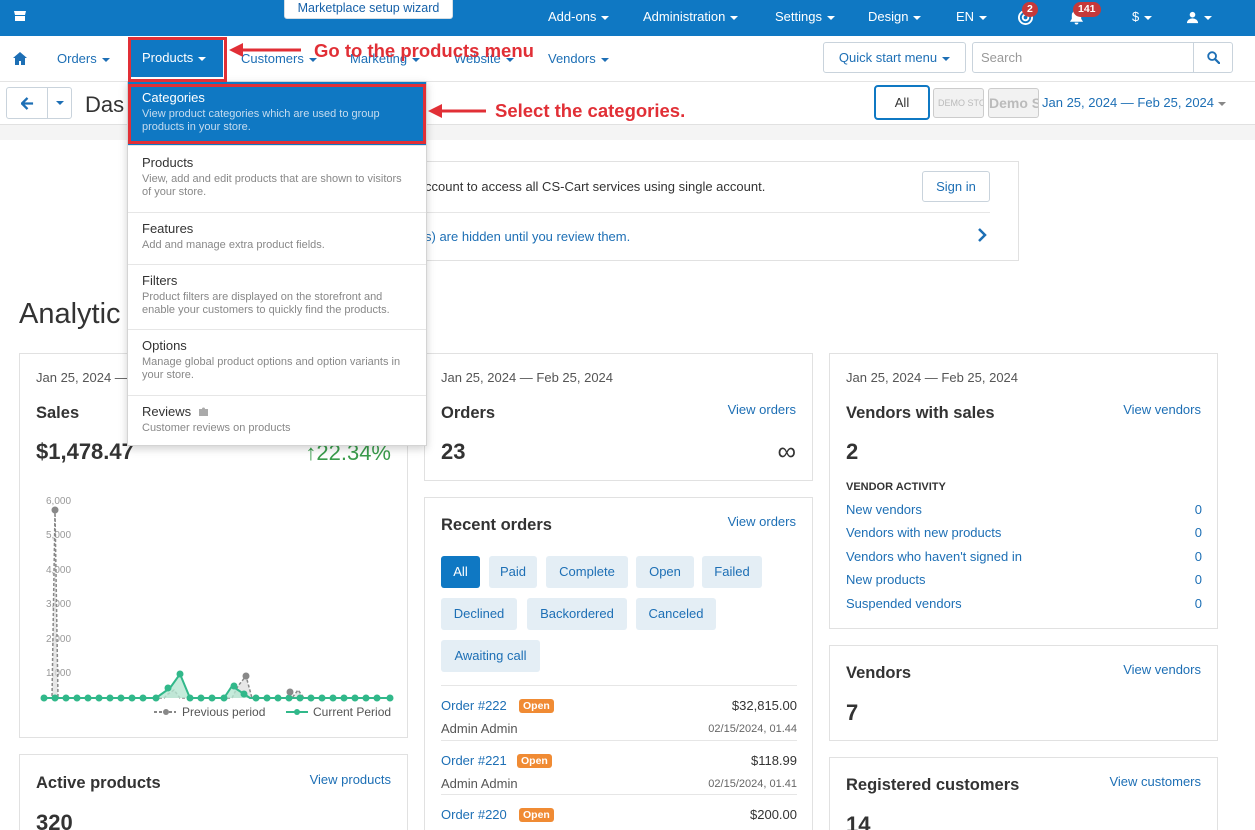 The height and width of the screenshot is (830, 1255). Describe the element at coordinates (762, 409) in the screenshot. I see `view-orders-link: View orders` at that location.